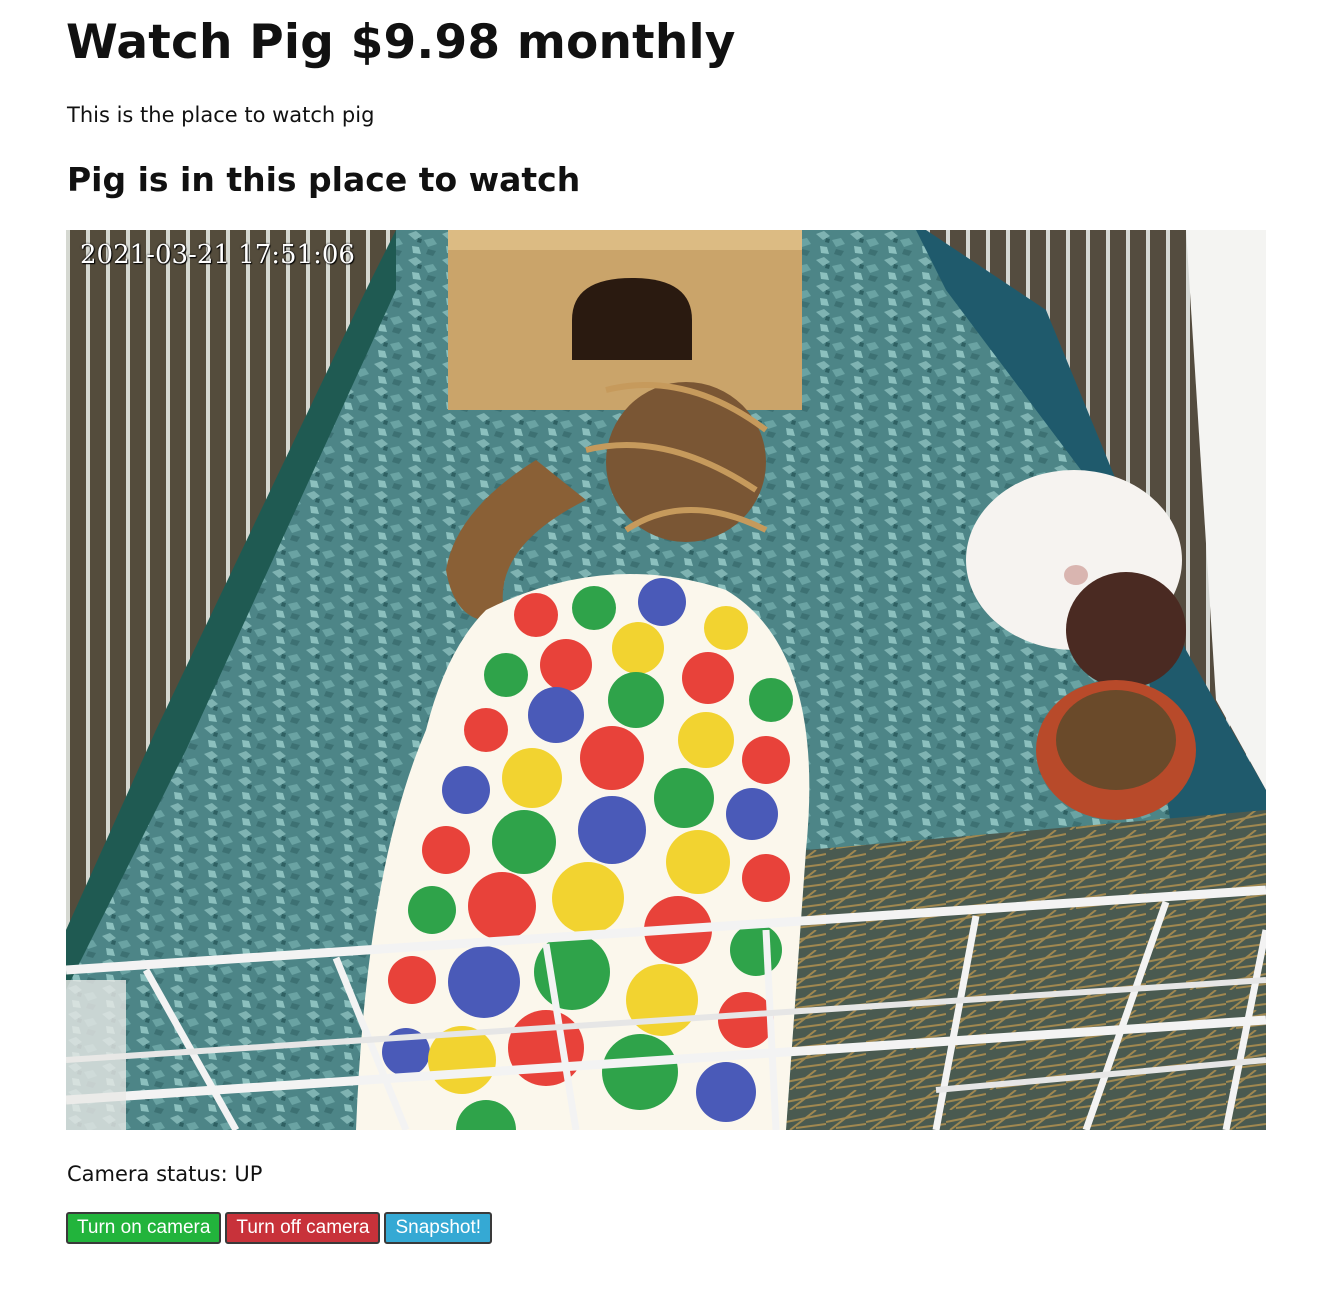 This screenshot has height=1298, width=1330. Describe the element at coordinates (144, 1228) in the screenshot. I see `turn-on-camera-button: Turn on camera` at that location.